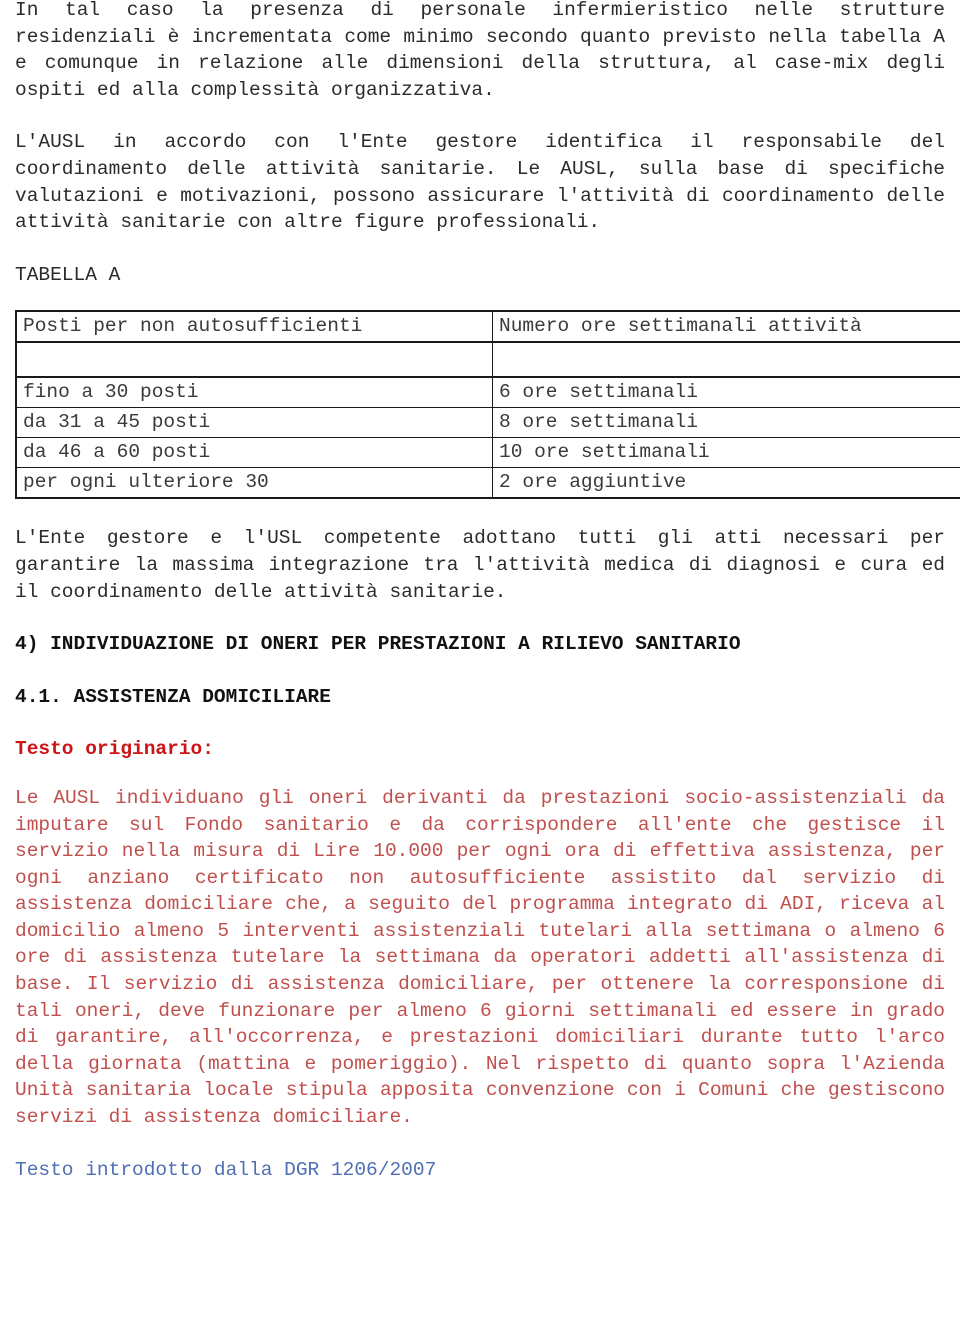  I want to click on table-cell: 6 ore settimanali, so click(726, 392).